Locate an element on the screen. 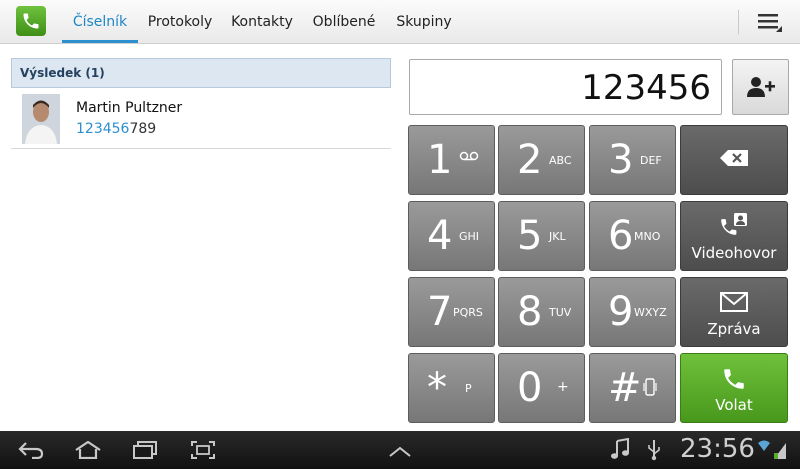  key-digit: 0 is located at coordinates (530, 388).